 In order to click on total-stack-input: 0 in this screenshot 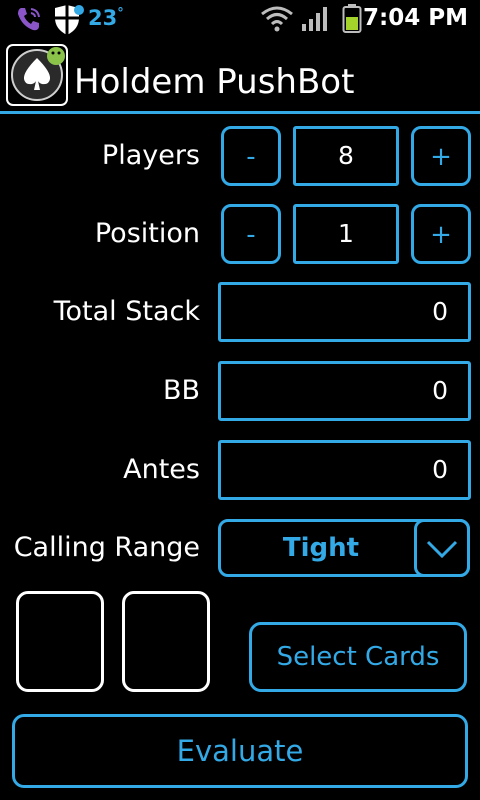, I will do `click(344, 312)`.